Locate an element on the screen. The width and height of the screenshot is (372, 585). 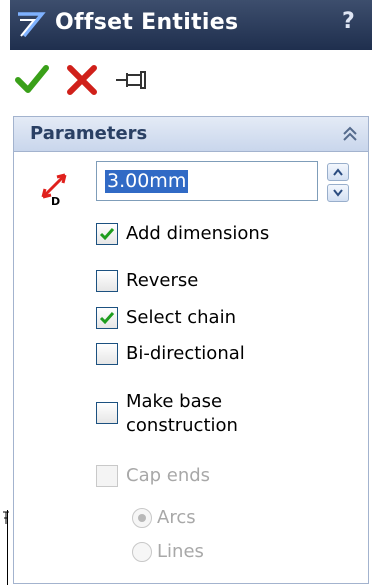
select-chain-label: Select chain is located at coordinates (181, 317).